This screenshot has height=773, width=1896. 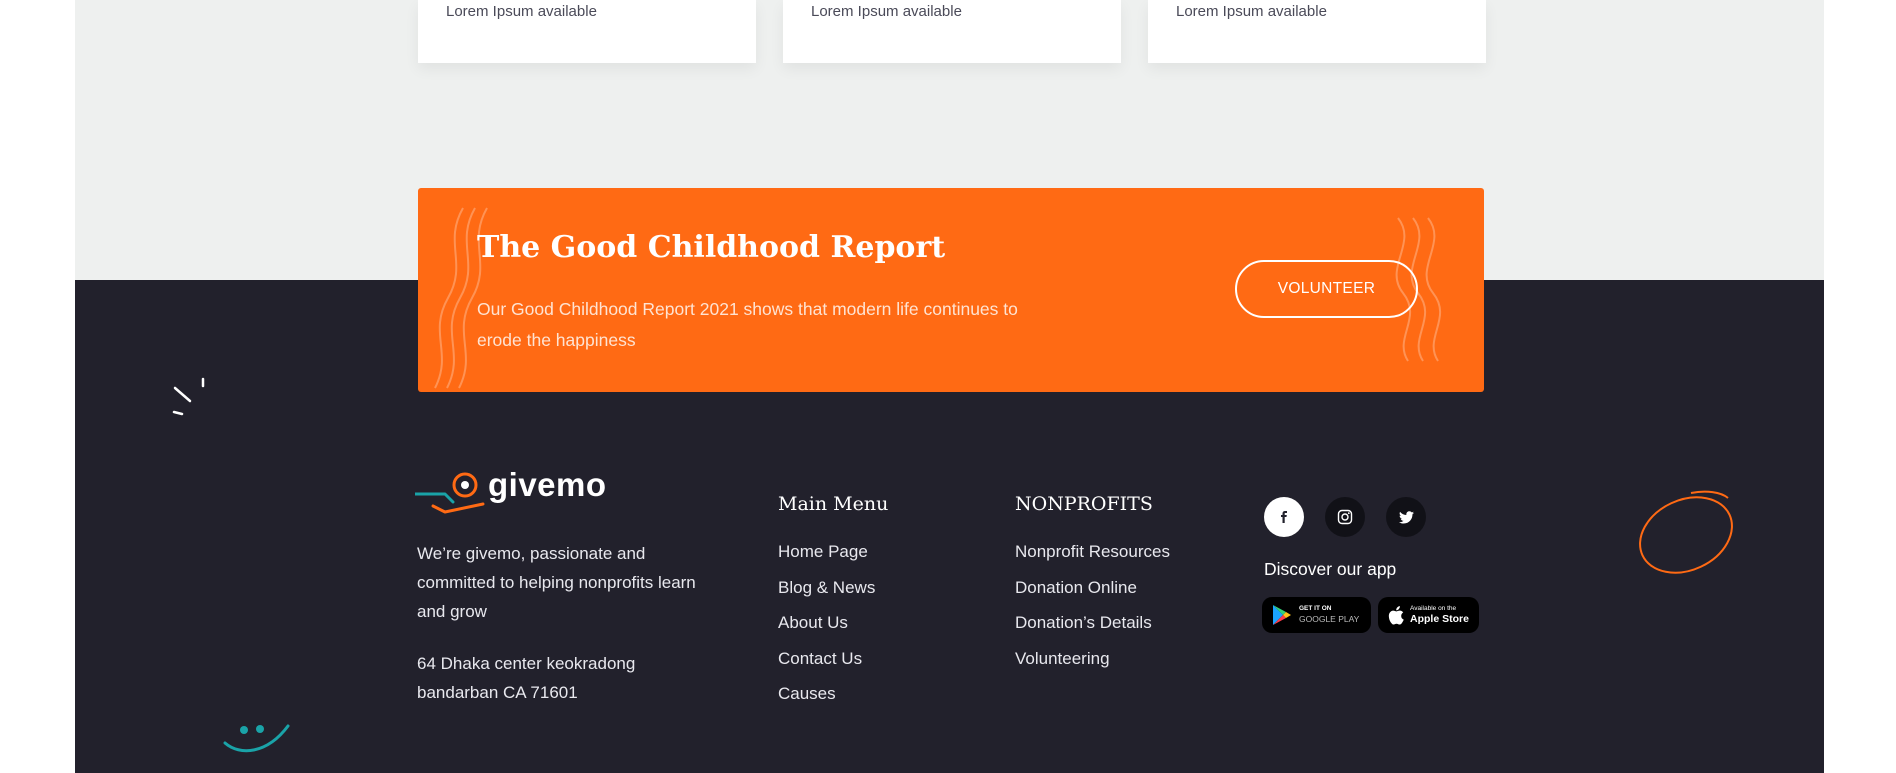 I want to click on google-play-small: GET IT ON, so click(x=1315, y=608).